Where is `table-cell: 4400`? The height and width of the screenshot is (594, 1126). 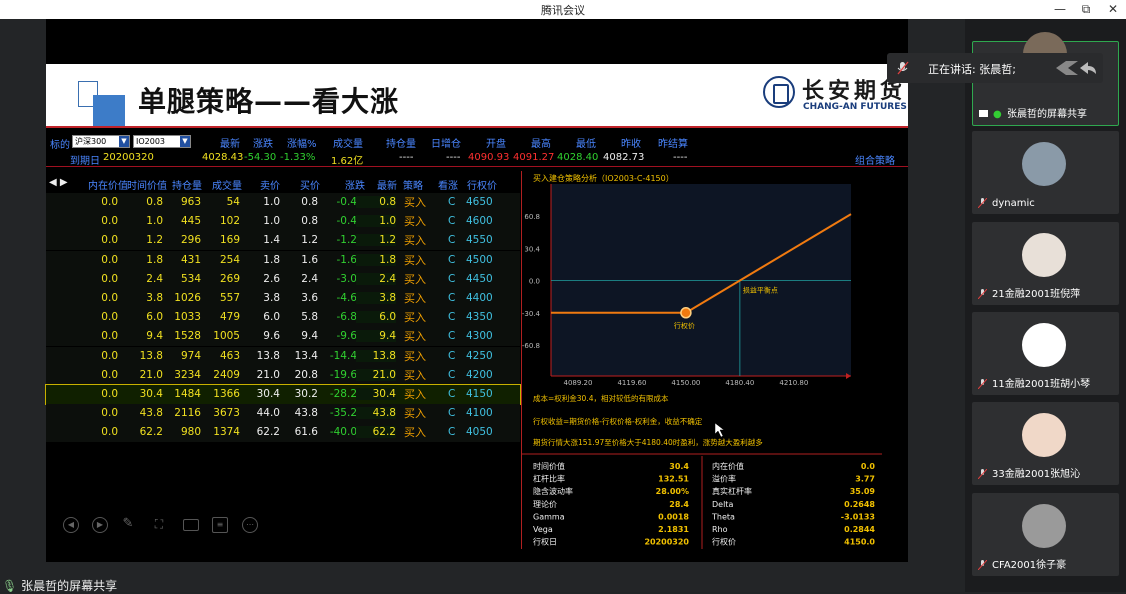 table-cell: 4400 is located at coordinates (479, 298).